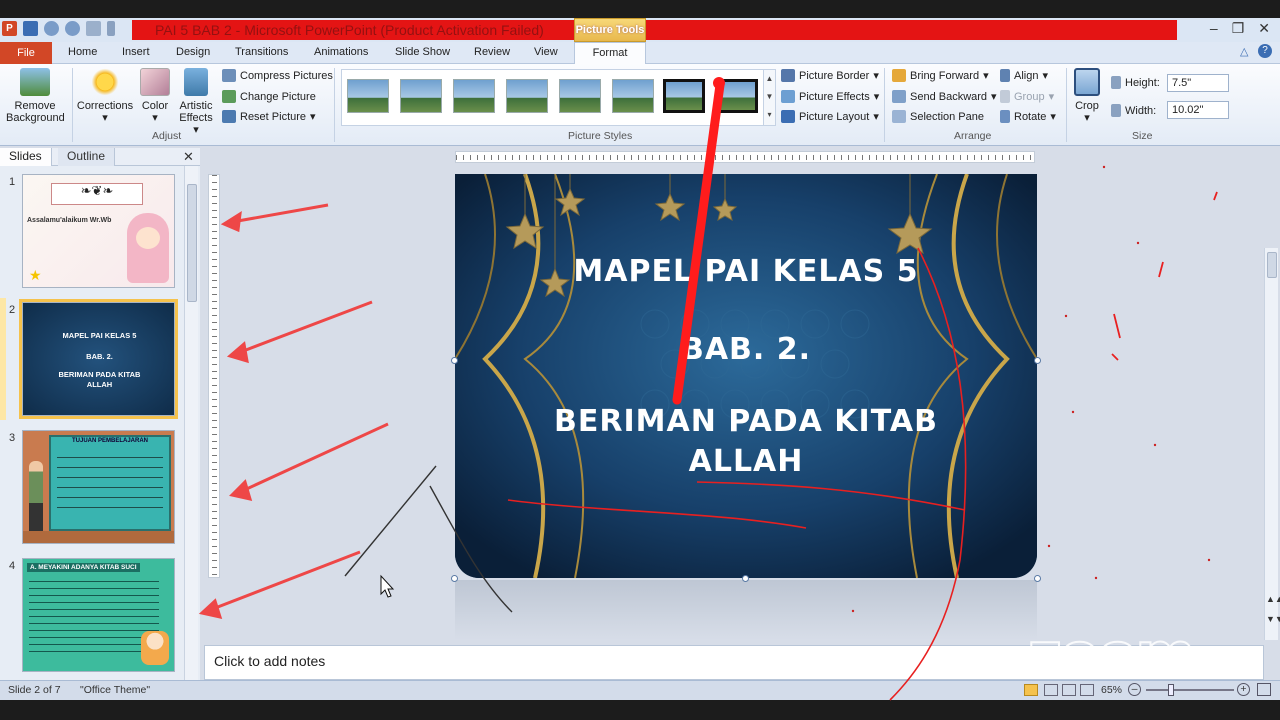 The width and height of the screenshot is (1280, 720). What do you see at coordinates (1264, 28) in the screenshot?
I see `close-icon: ✕` at bounding box center [1264, 28].